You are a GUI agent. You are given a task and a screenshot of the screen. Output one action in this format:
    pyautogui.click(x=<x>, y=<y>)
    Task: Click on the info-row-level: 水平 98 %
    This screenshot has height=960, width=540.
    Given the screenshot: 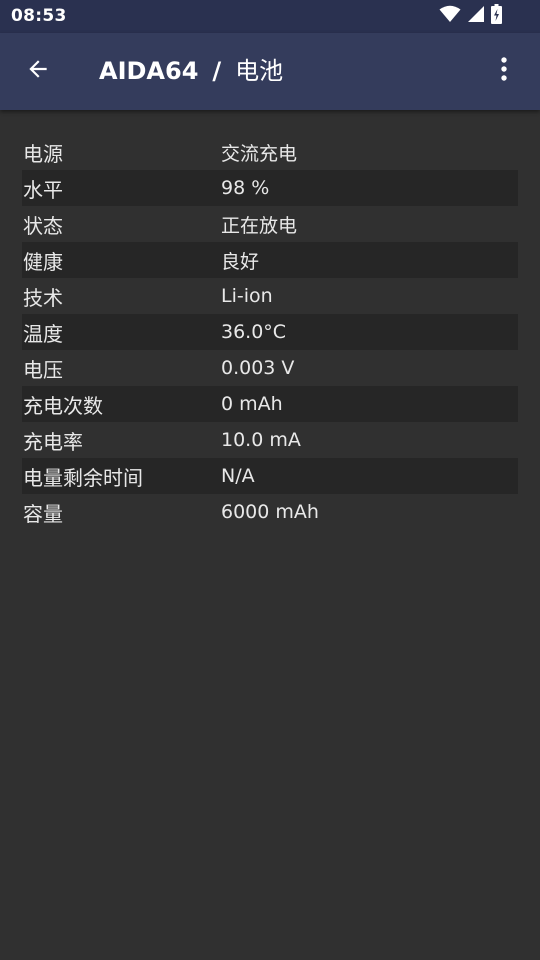 What is the action you would take?
    pyautogui.click(x=270, y=188)
    